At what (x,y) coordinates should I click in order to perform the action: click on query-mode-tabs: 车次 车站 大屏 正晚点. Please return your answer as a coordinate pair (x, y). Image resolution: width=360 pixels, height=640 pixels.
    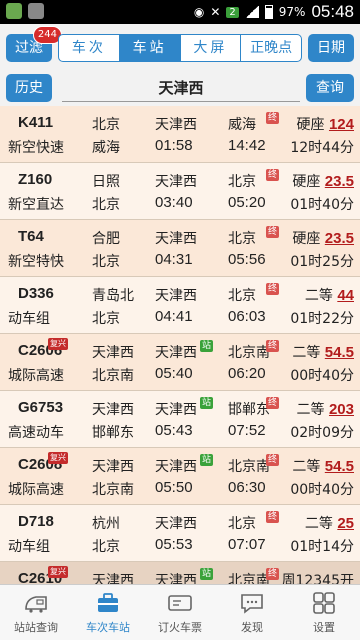
    Looking at the image, I should click on (180, 48).